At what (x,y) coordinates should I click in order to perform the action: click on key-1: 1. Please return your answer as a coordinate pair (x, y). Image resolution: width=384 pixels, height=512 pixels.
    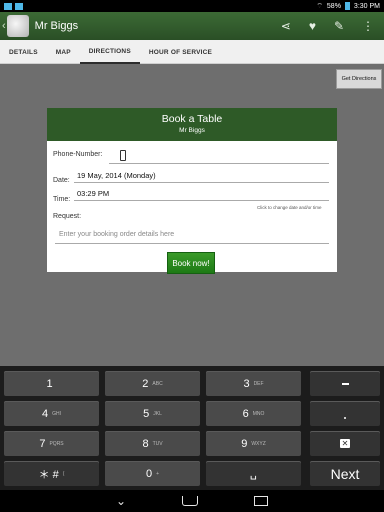
    Looking at the image, I should click on (51, 383).